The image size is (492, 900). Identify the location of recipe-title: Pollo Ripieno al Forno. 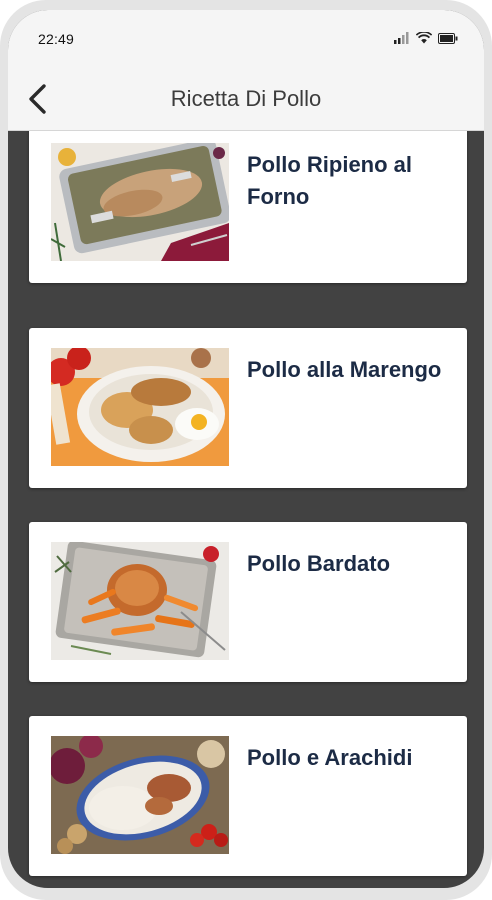
(330, 180).